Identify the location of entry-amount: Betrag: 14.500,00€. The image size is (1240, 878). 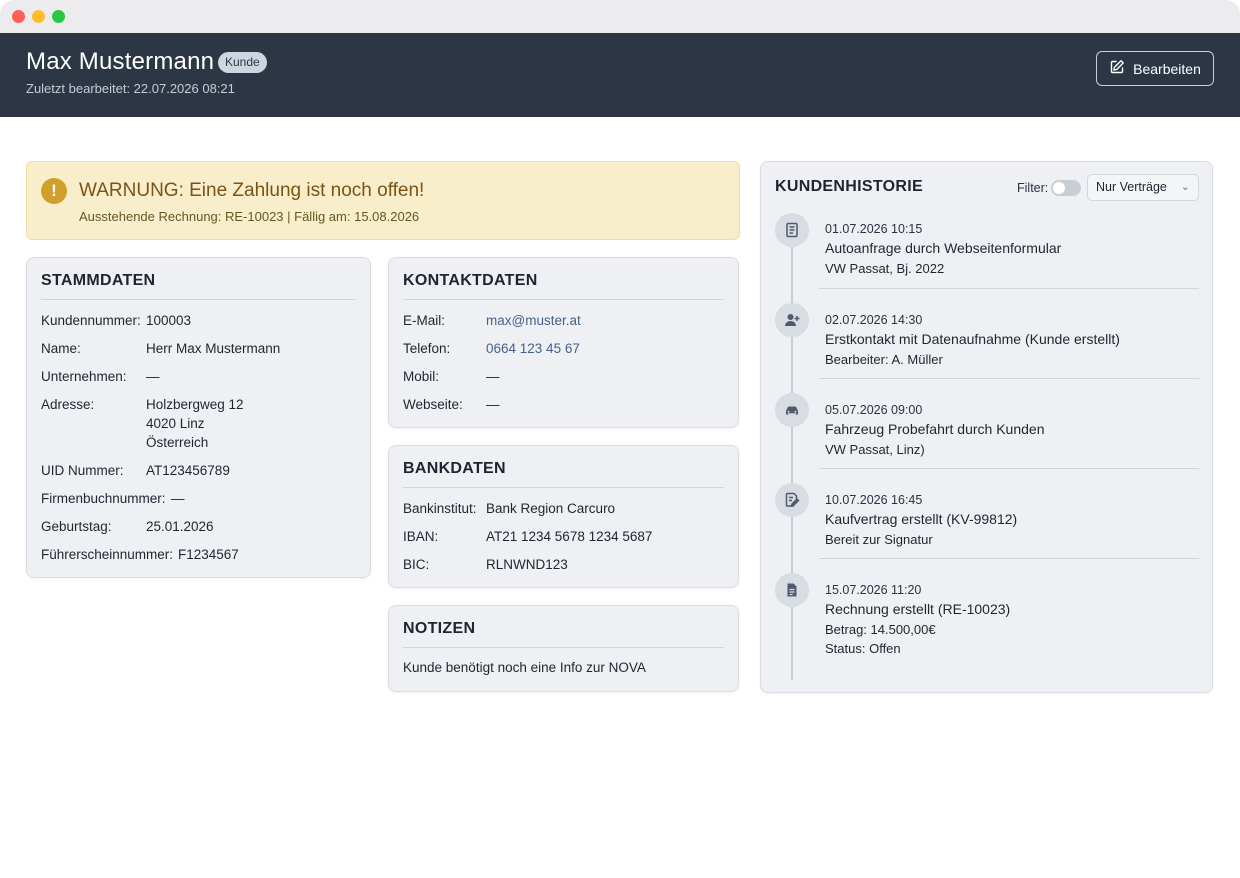
(880, 629).